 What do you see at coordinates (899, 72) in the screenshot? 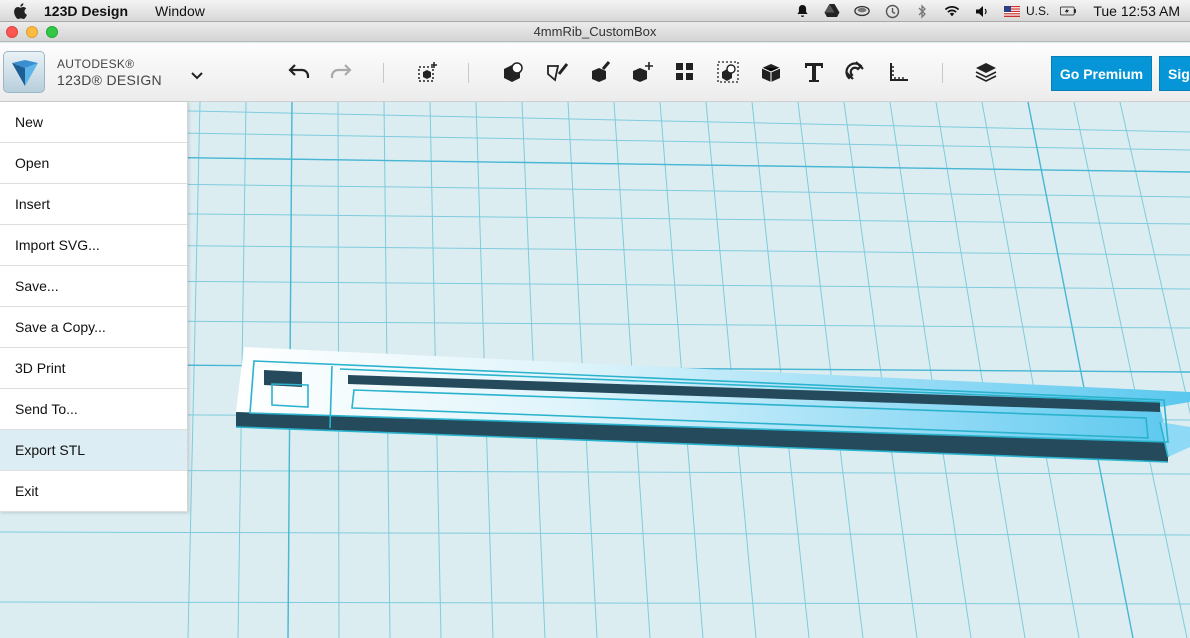
I see `measure-icon` at bounding box center [899, 72].